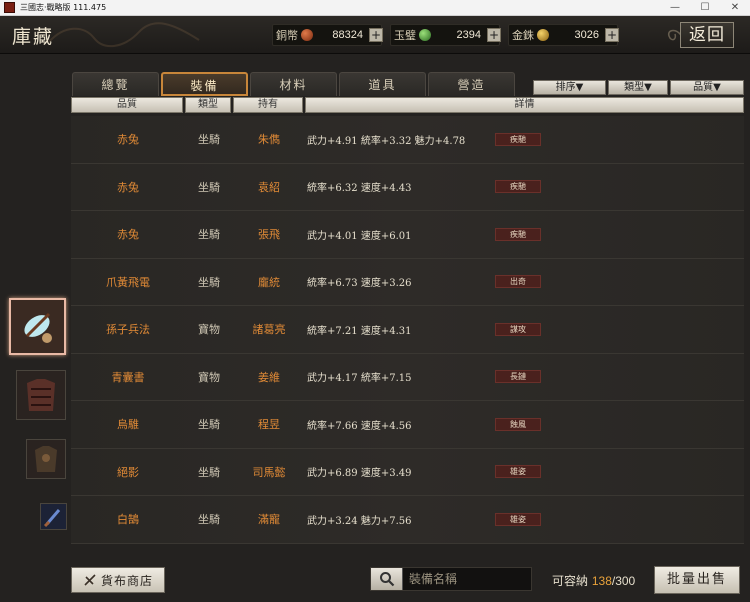 This screenshot has height=602, width=750. Describe the element at coordinates (386, 141) in the screenshot. I see `item-stats: 武力+4.91 統率+3.32 魅力+4.78` at that location.